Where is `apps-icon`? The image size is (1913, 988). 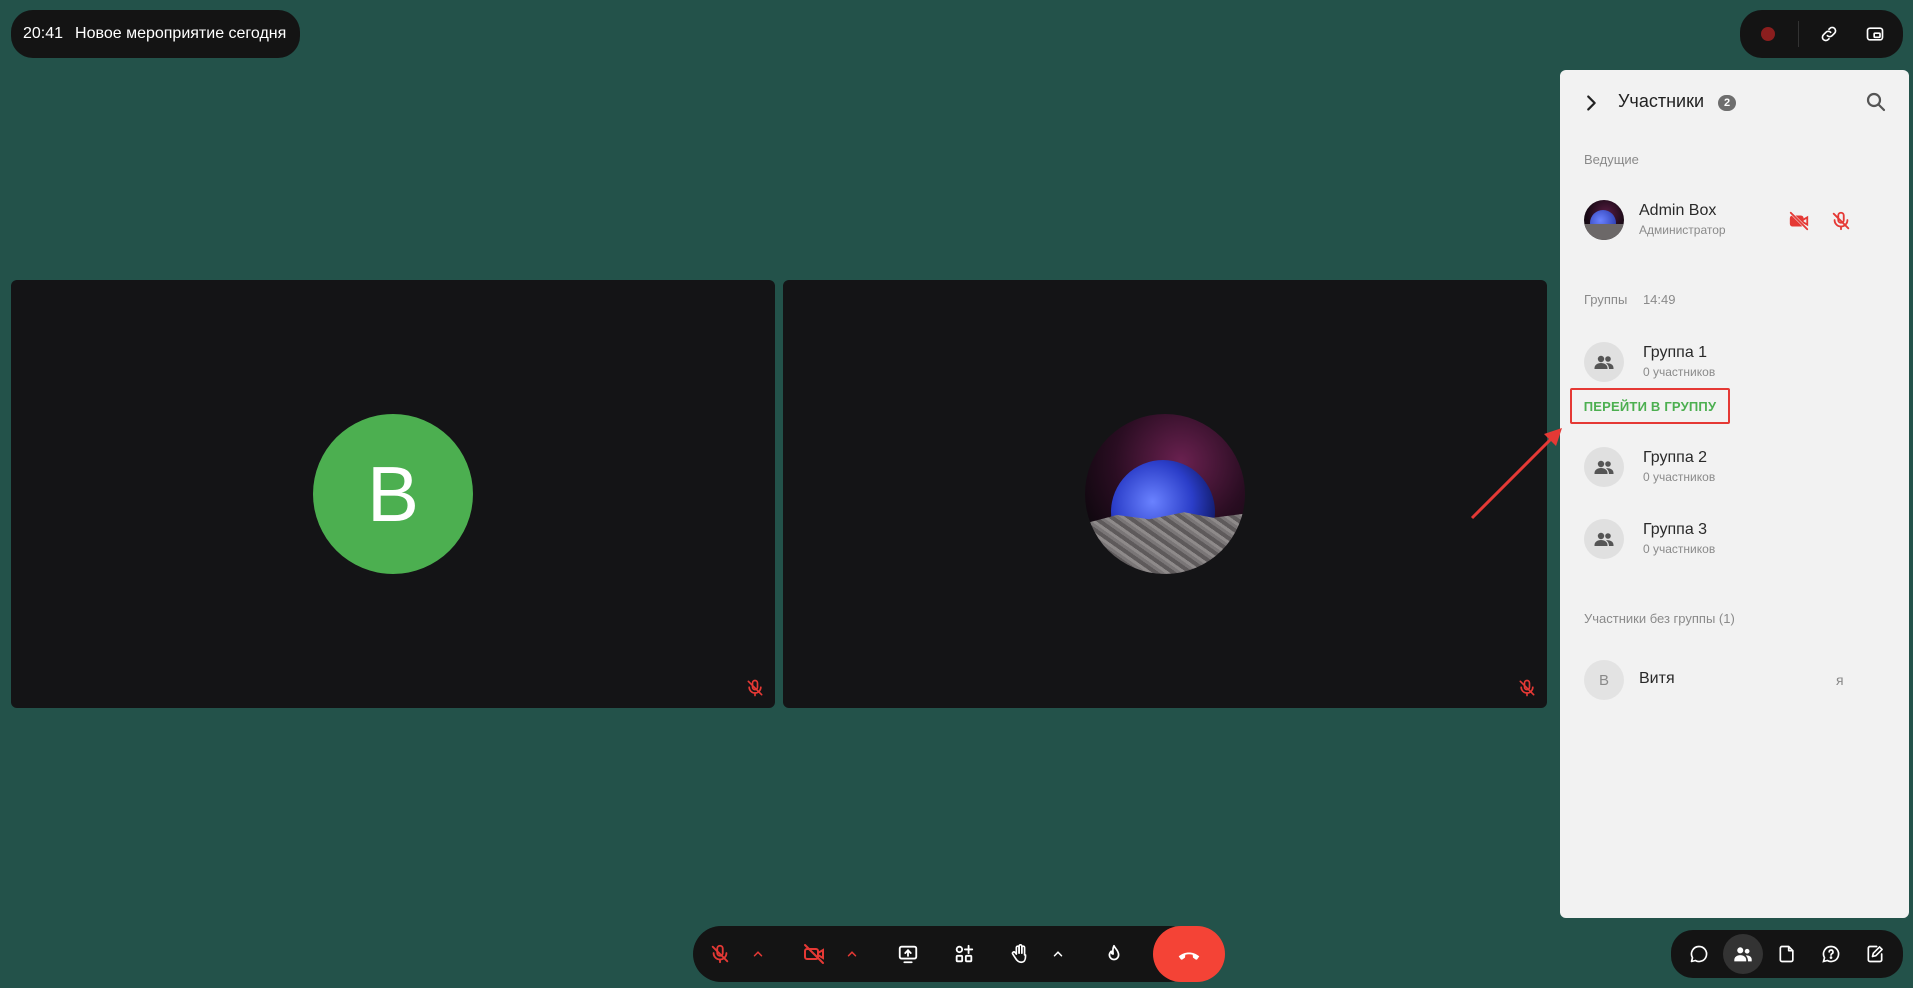
apps-icon is located at coordinates (964, 953).